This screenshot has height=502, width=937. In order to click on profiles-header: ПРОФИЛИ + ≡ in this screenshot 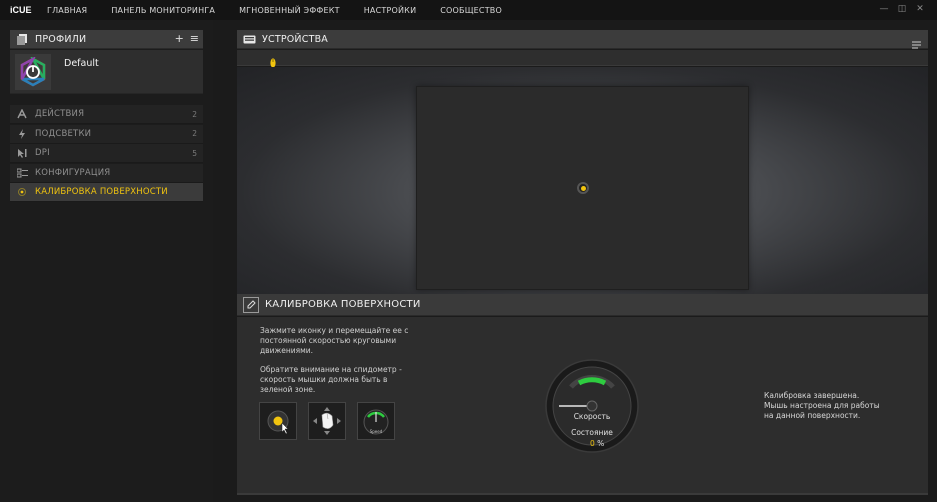, I will do `click(106, 39)`.